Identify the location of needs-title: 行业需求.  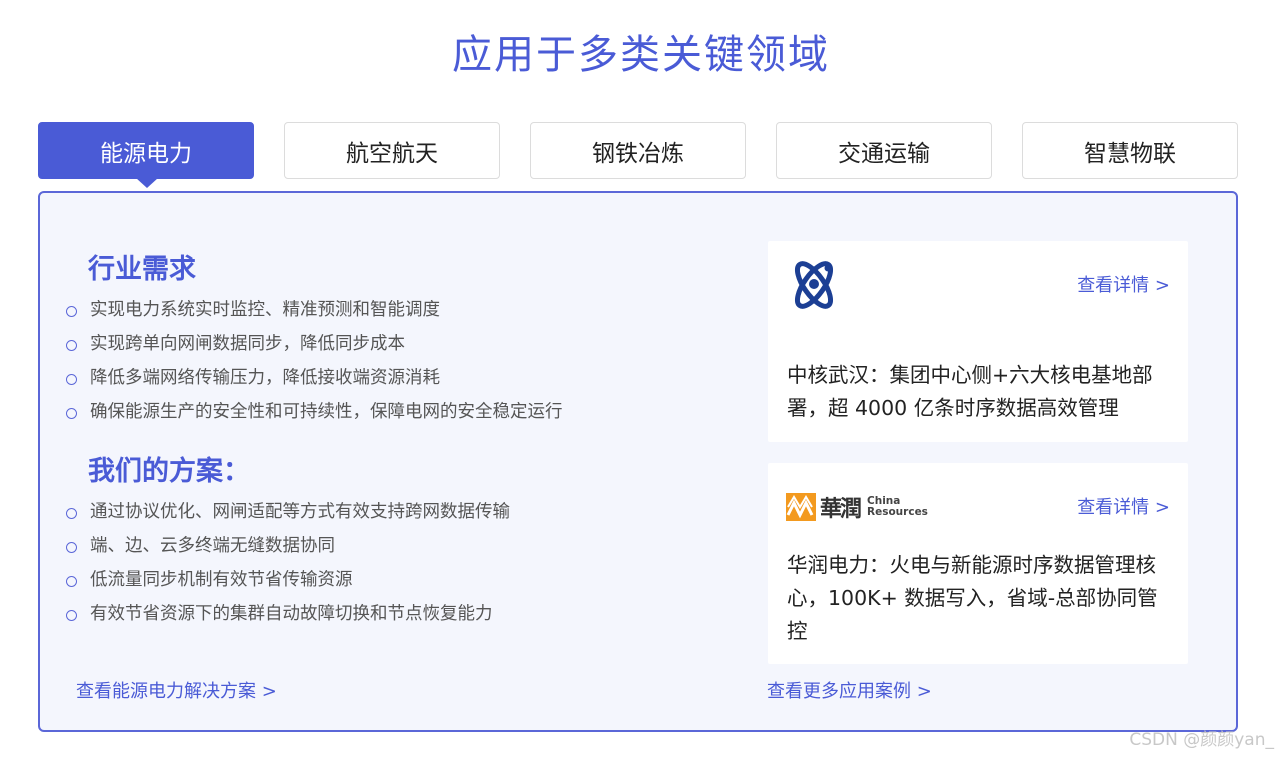
(142, 269).